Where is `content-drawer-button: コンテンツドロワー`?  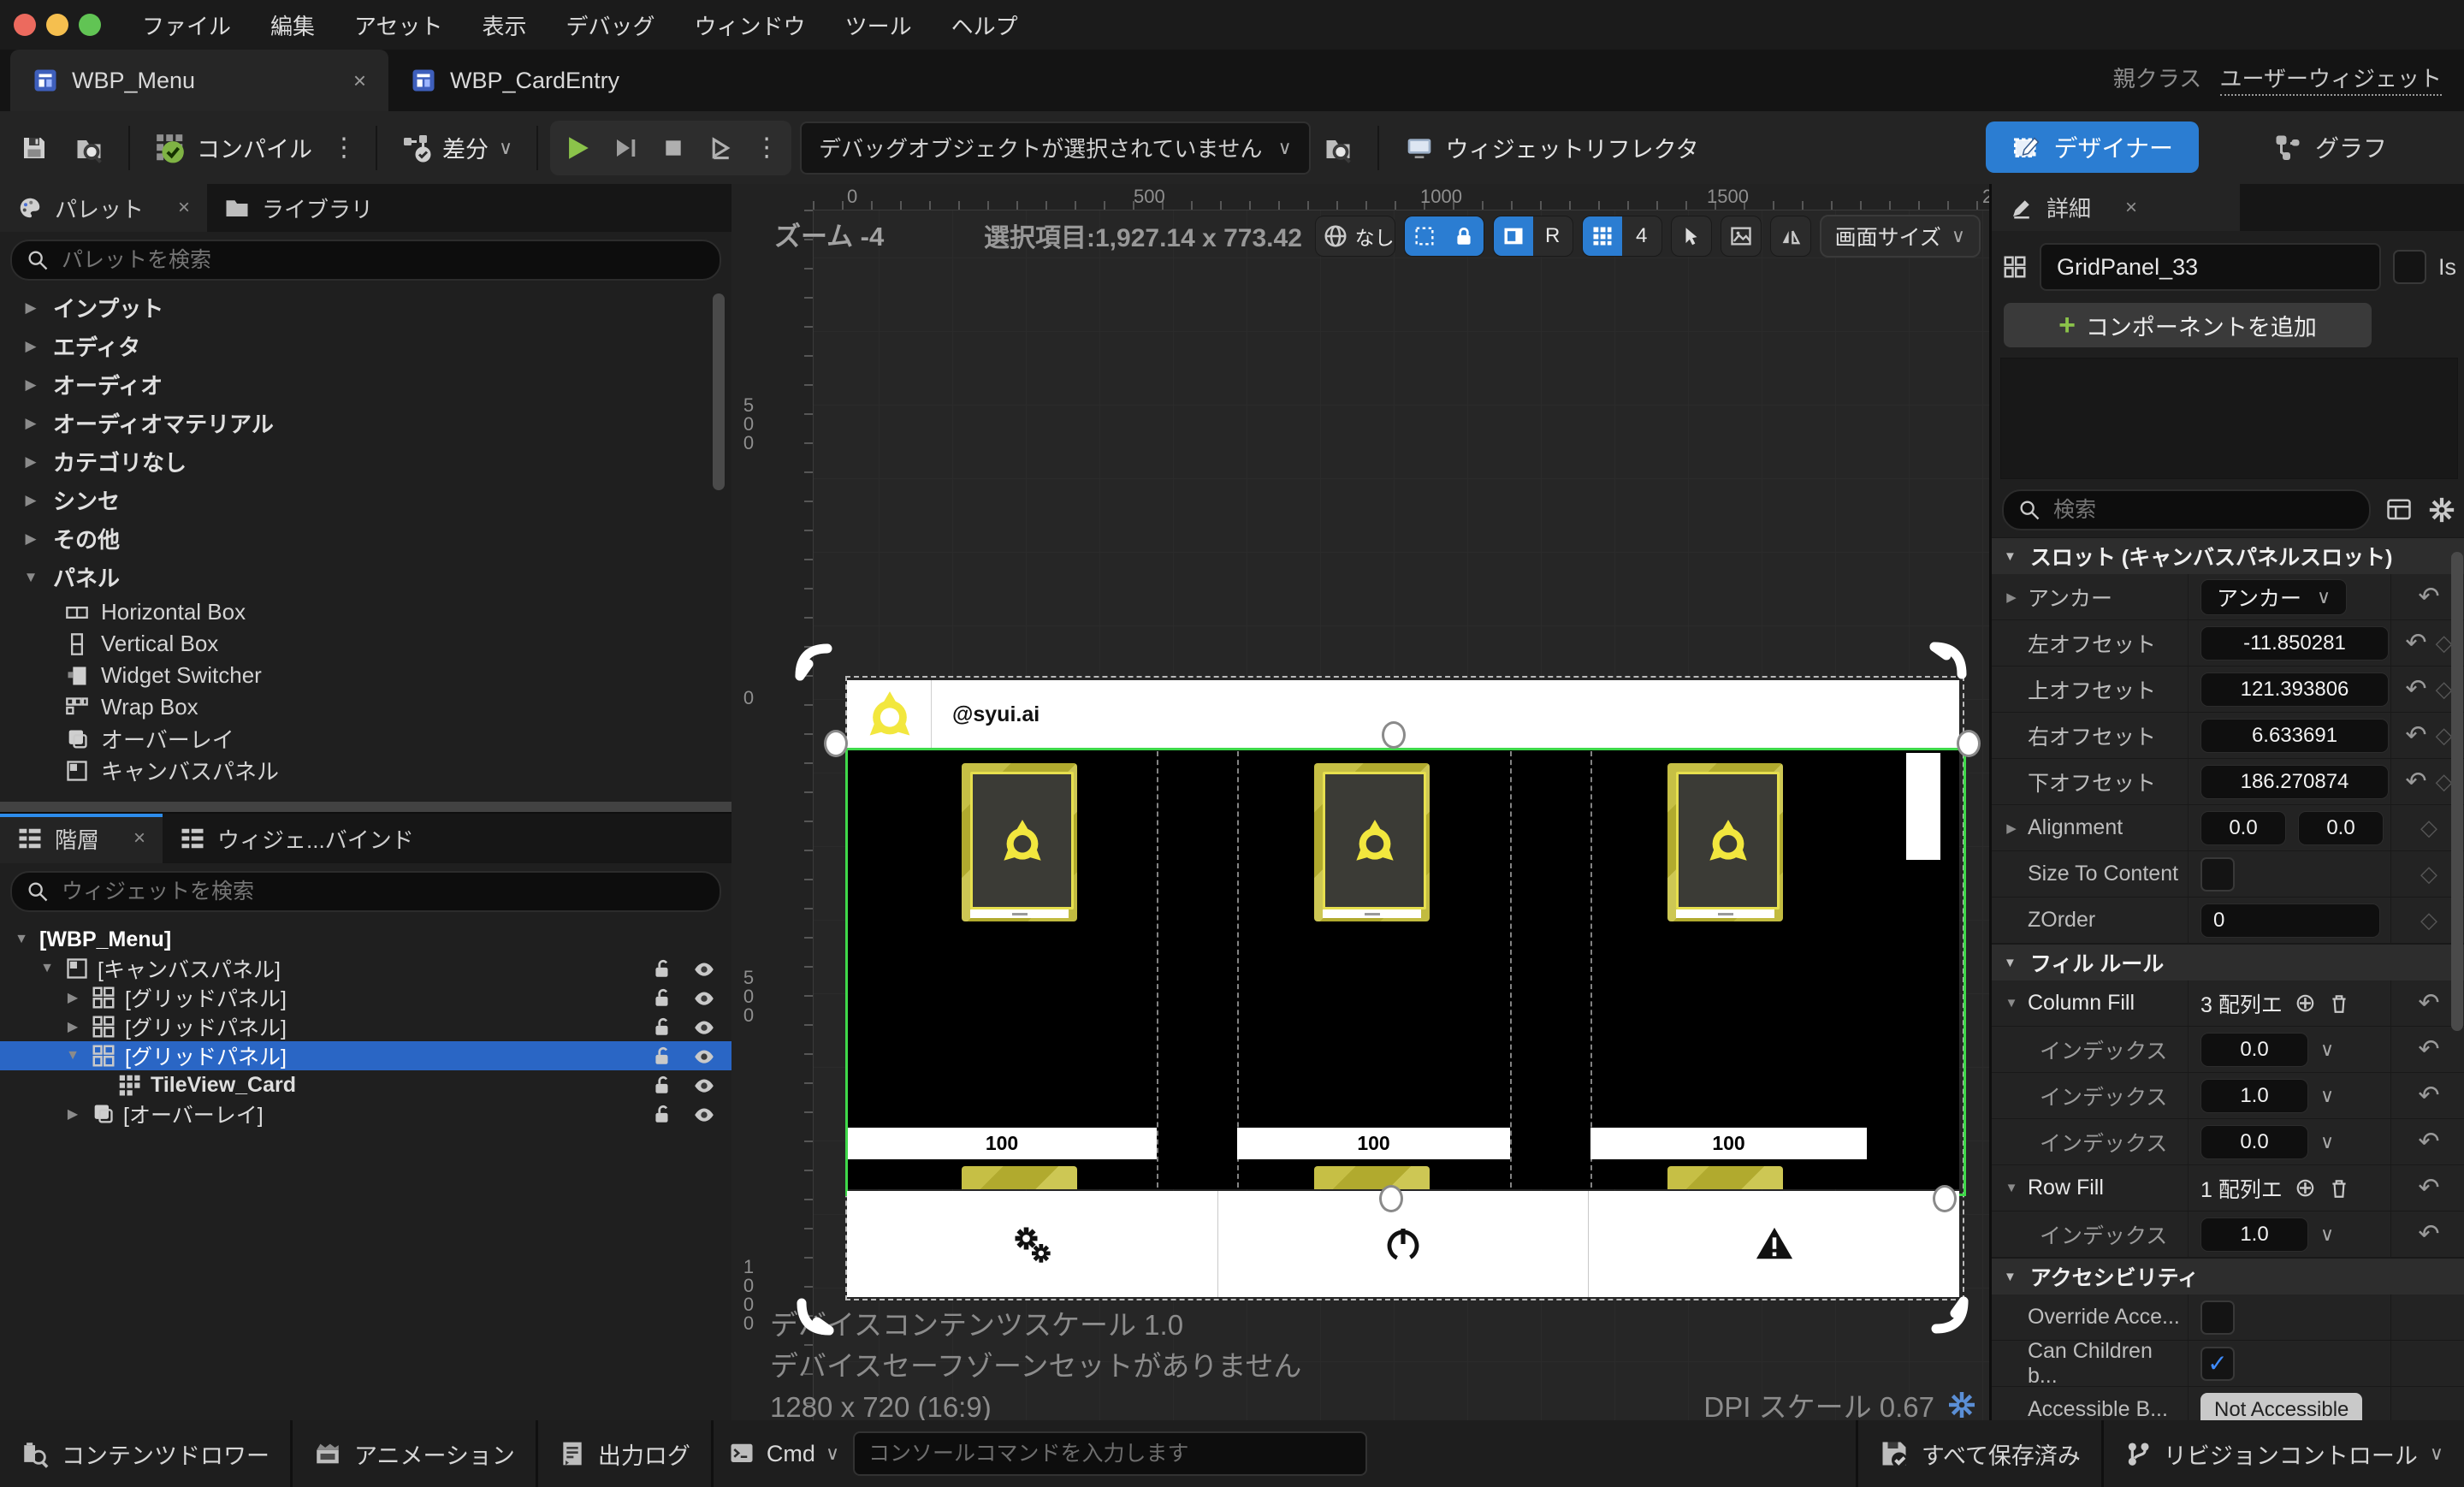
content-drawer-button: コンテンツドロワー is located at coordinates (145, 1453).